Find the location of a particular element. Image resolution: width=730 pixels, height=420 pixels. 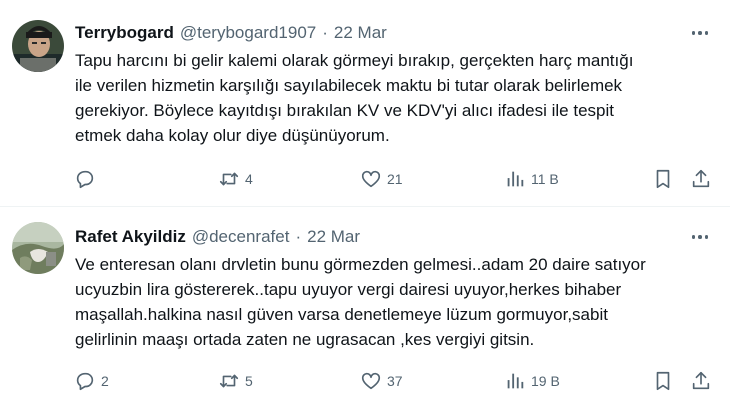

tweet-actions: 2 5 37 19 B is located at coordinates (395, 381).